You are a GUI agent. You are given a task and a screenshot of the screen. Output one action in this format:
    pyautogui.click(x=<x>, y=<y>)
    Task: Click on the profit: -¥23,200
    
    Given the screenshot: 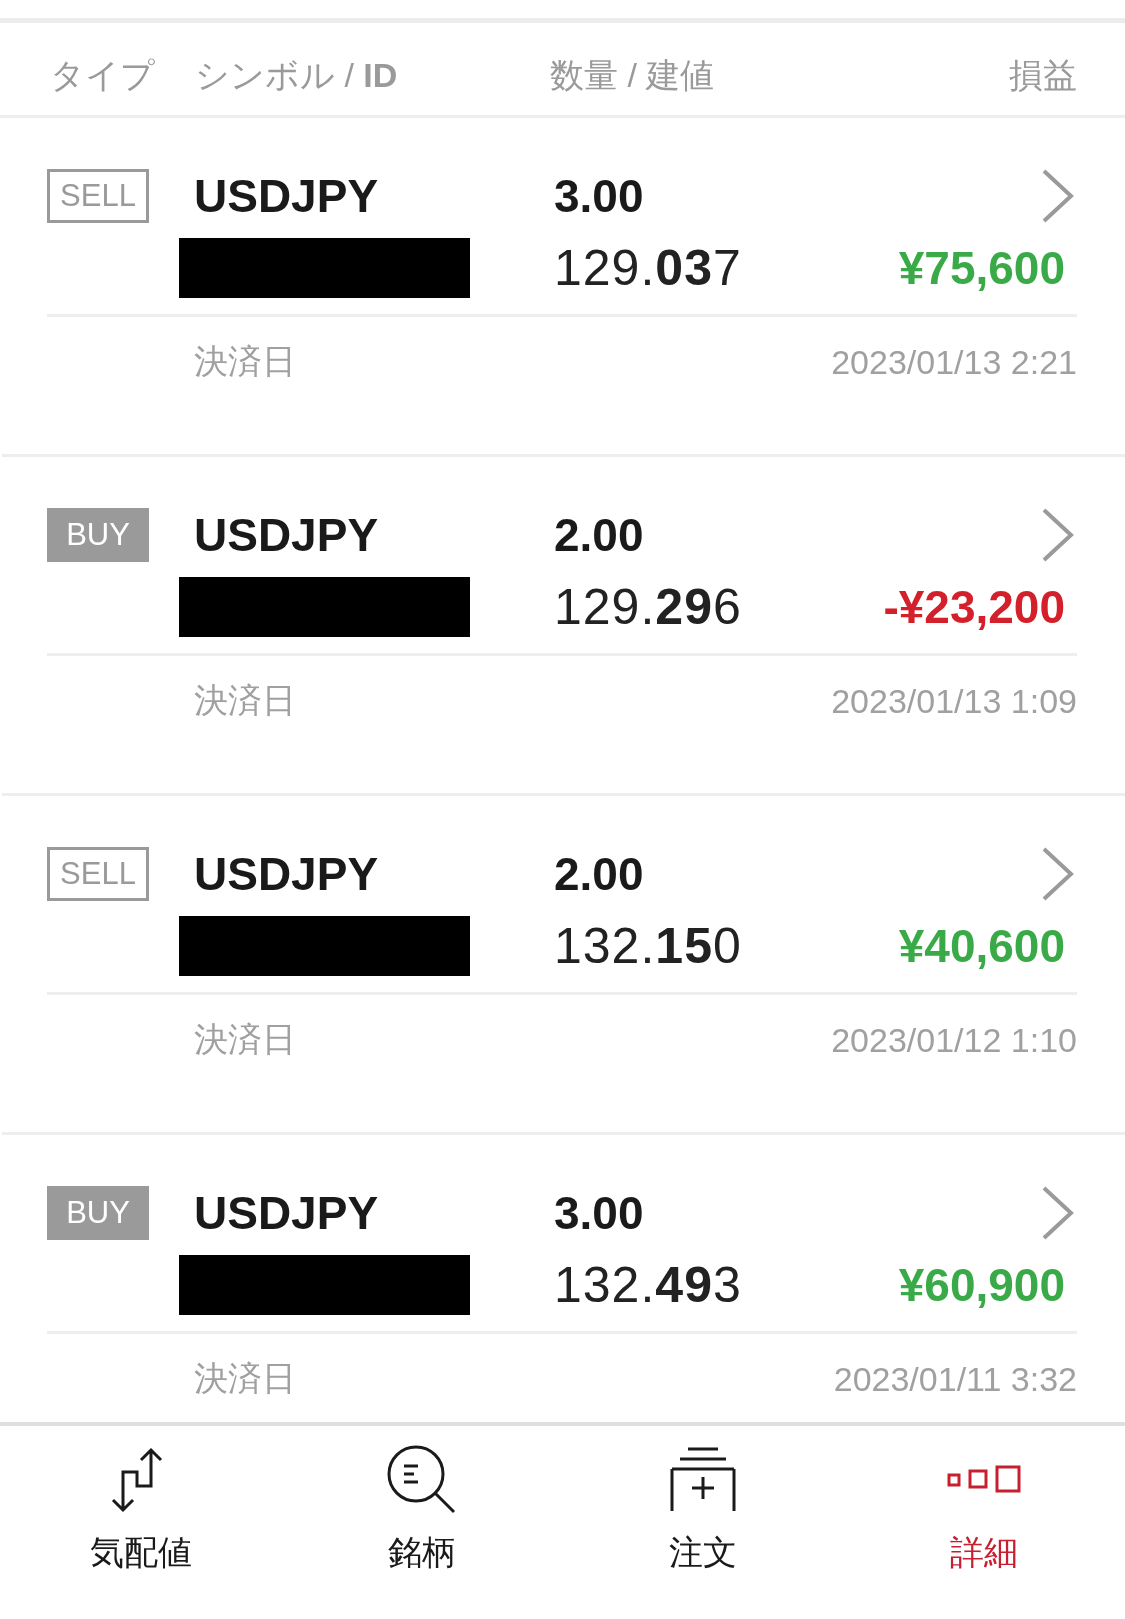 What is the action you would take?
    pyautogui.click(x=974, y=607)
    